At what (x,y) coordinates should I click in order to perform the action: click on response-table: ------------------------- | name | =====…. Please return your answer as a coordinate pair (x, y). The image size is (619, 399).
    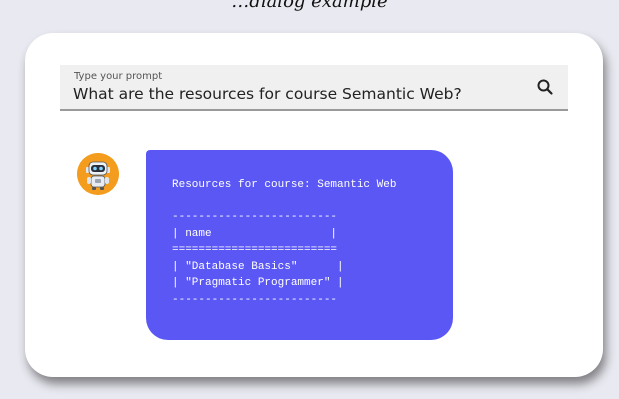
    Looking at the image, I should click on (258, 258).